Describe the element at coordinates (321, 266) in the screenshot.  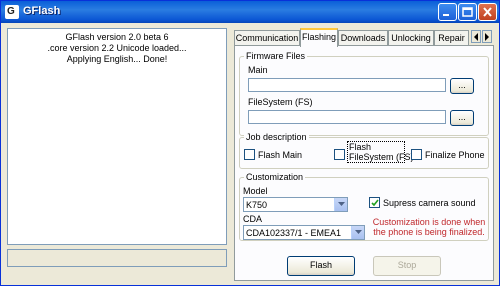
I see `flash-button: Flash` at that location.